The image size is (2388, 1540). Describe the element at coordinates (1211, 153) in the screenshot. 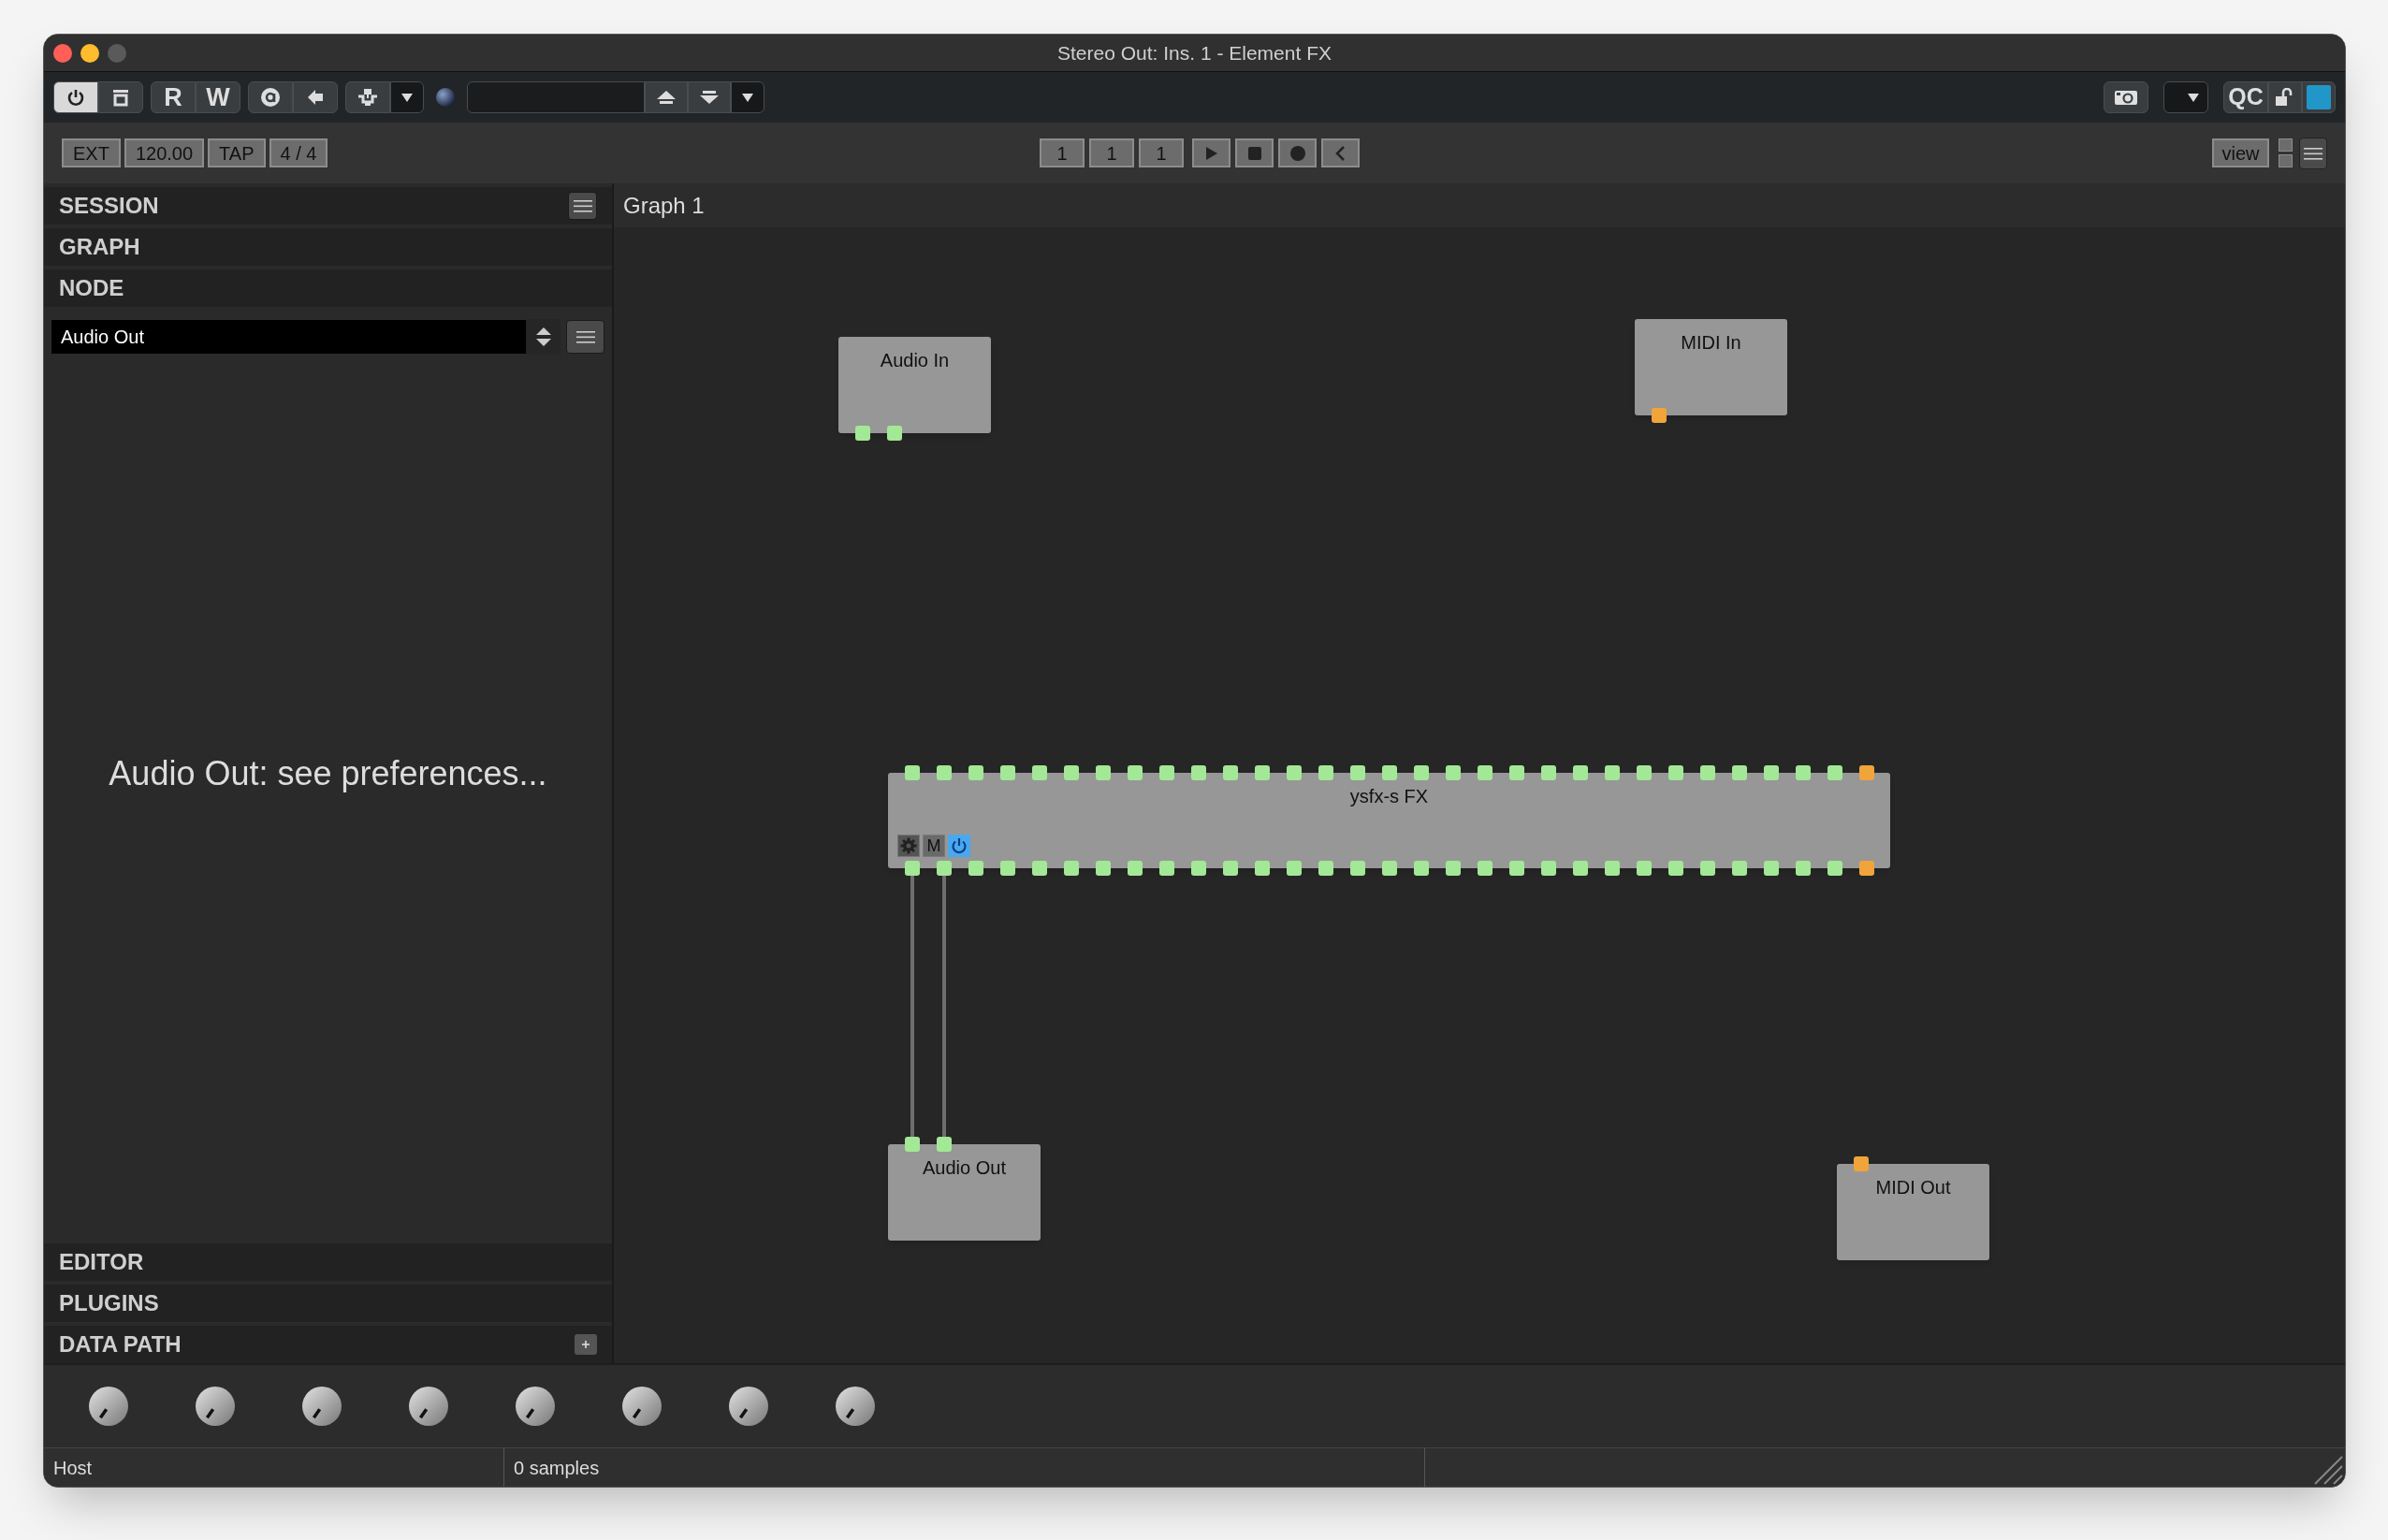

I see `play-button` at that location.